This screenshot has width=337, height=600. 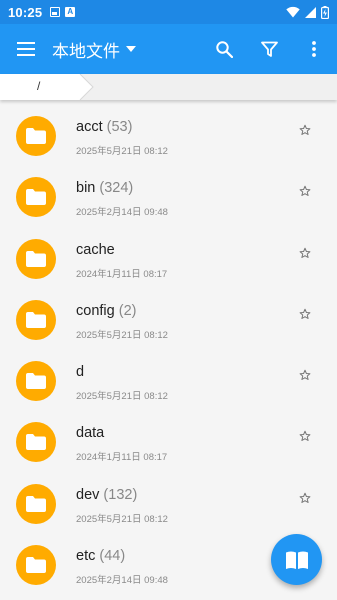 I want to click on battery-icon, so click(x=325, y=12).